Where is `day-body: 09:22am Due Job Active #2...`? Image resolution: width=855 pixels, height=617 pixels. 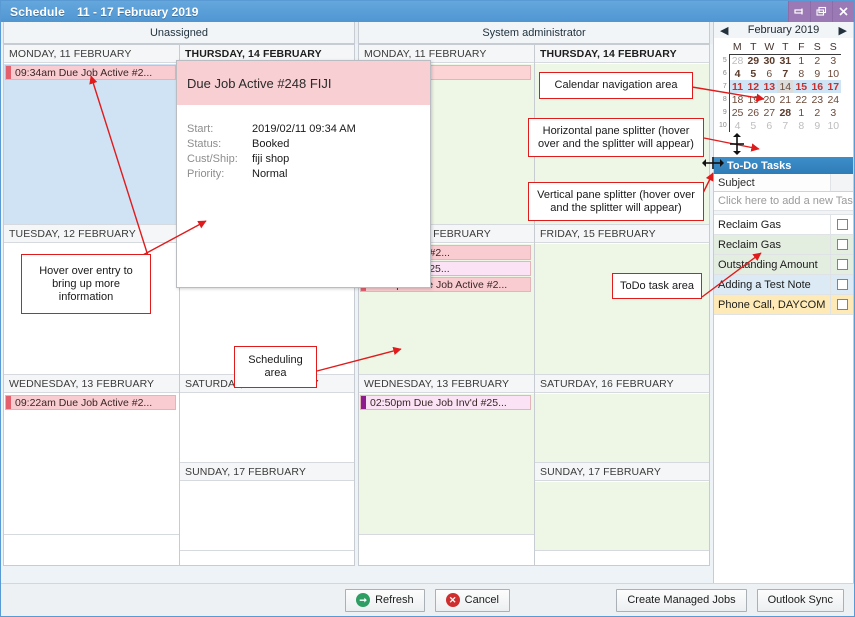 day-body: 09:22am Due Job Active #2... is located at coordinates (91, 464).